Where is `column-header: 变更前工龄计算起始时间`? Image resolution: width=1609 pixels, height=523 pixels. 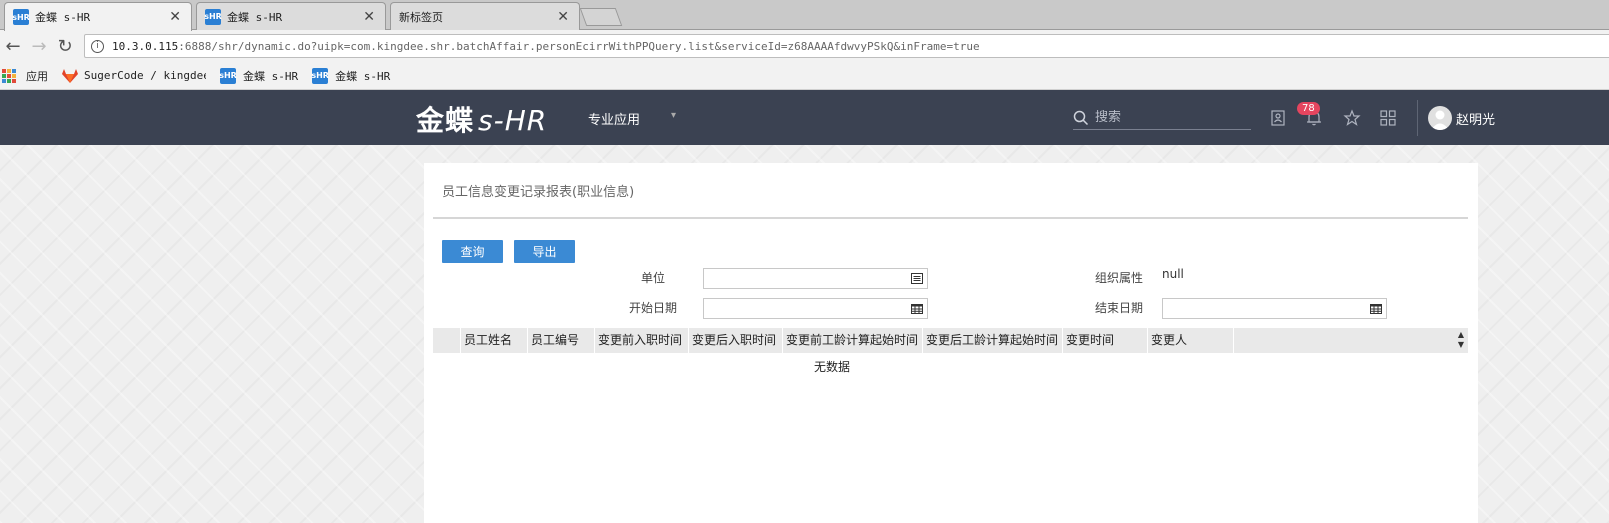 column-header: 变更前工龄计算起始时间 is located at coordinates (853, 340).